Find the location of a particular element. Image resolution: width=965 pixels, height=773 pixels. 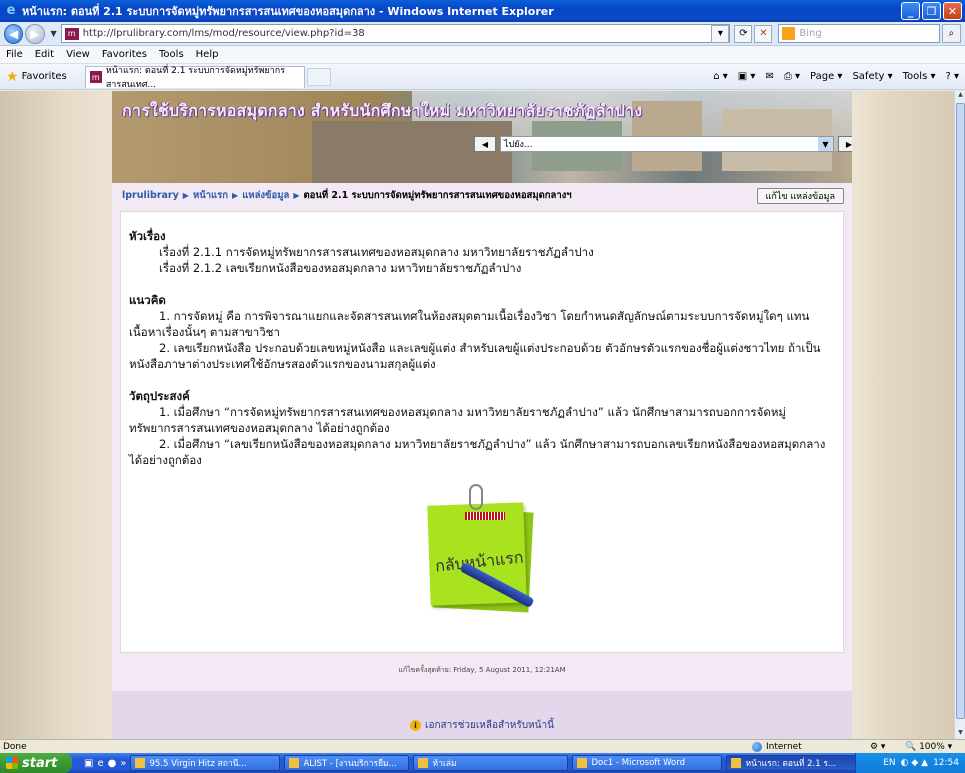

menu-view: View is located at coordinates (78, 54).